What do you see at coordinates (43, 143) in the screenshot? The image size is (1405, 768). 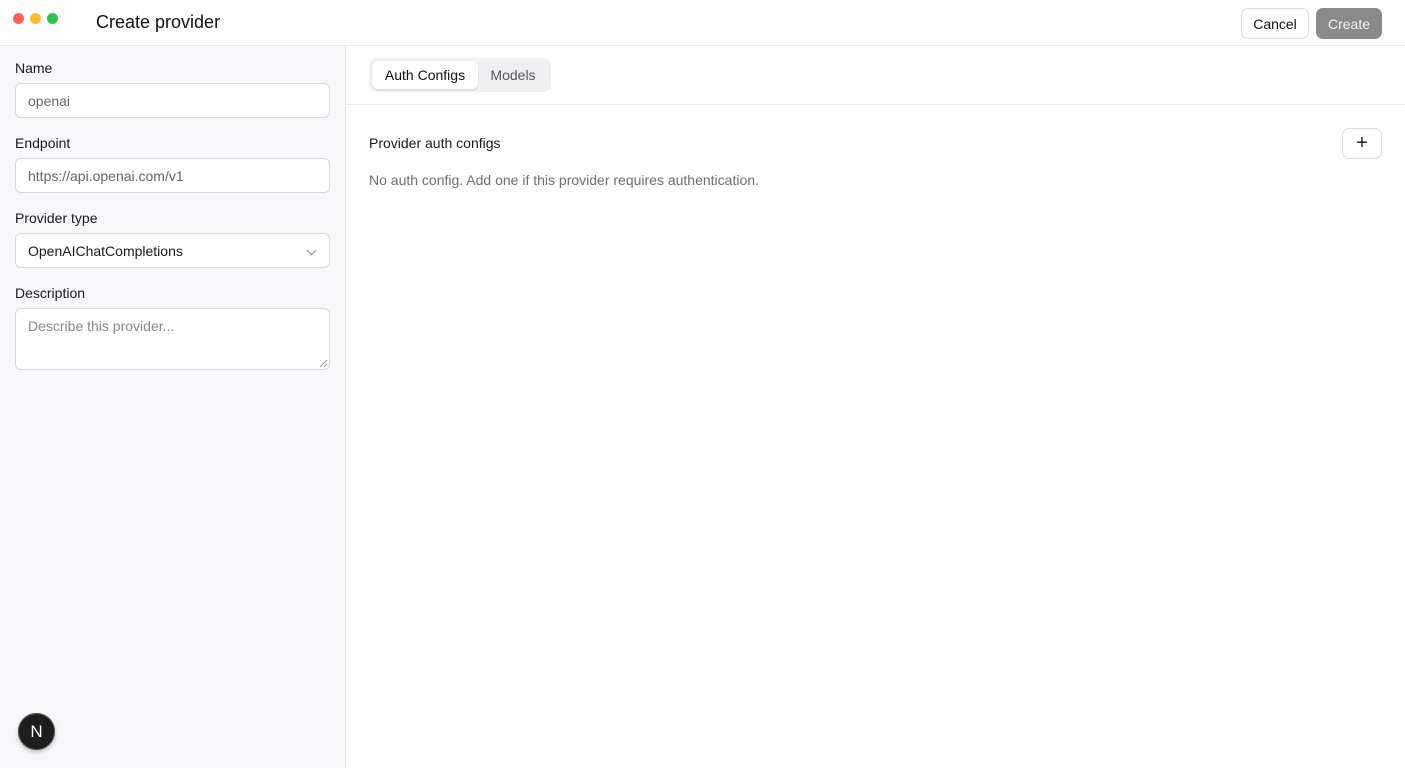 I see `endpoint-label: Endpoint` at bounding box center [43, 143].